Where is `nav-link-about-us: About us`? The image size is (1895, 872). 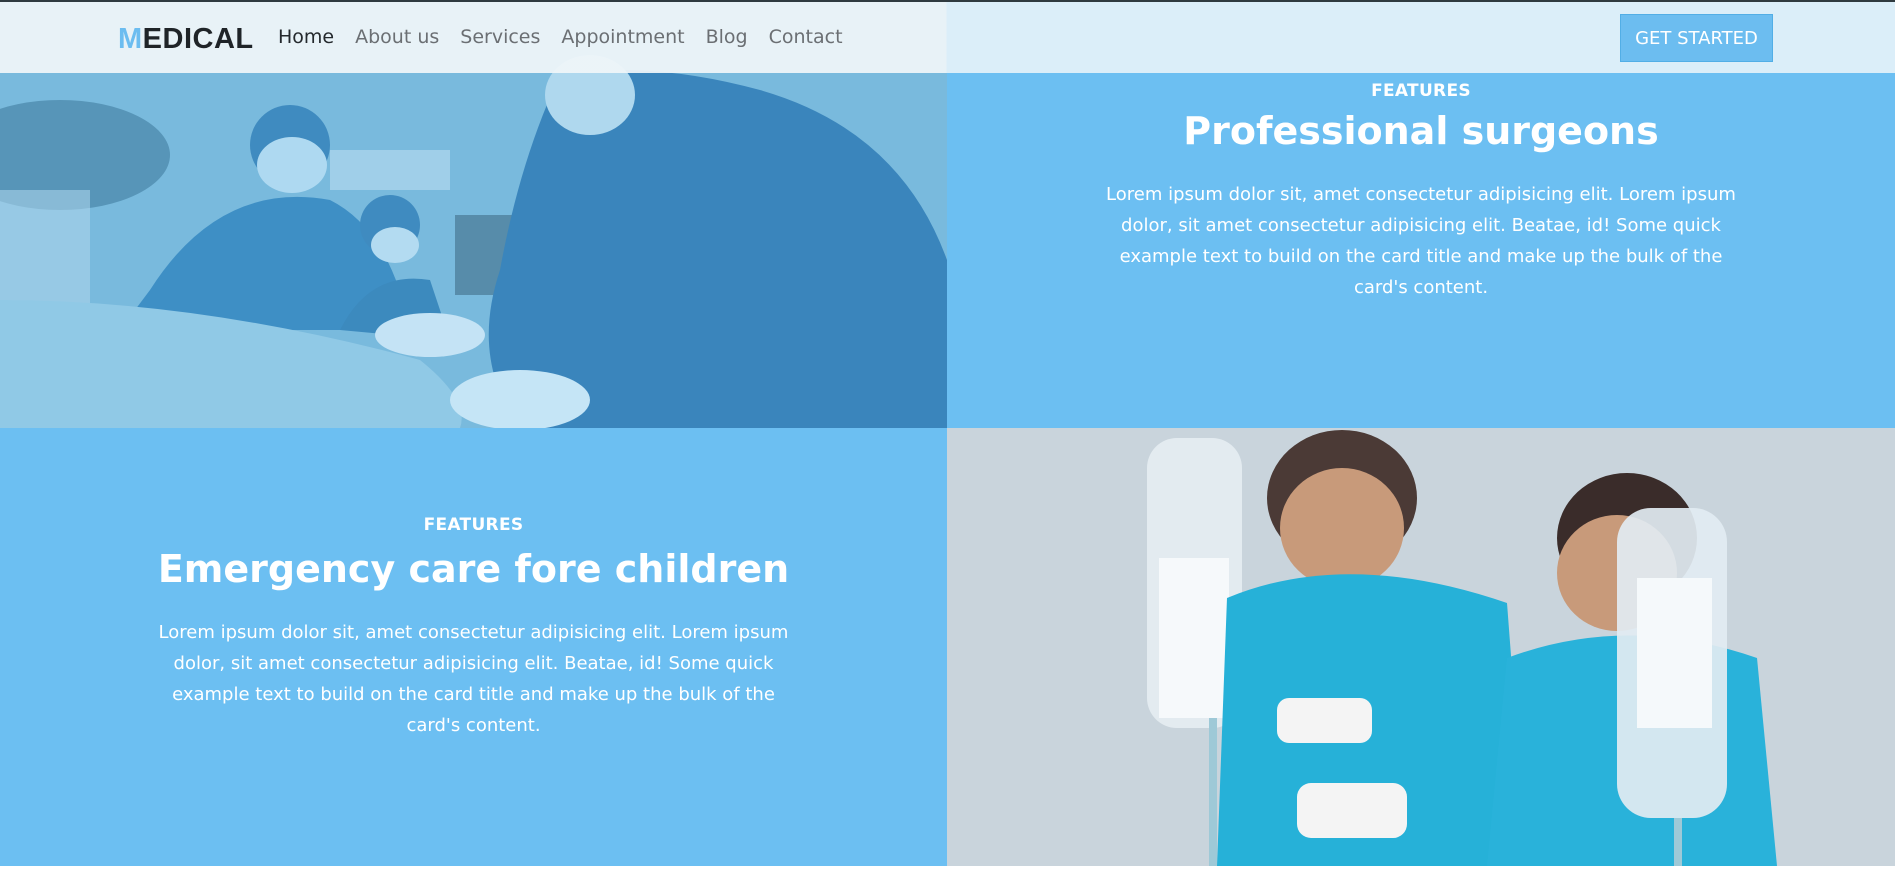
nav-link-about-us: About us is located at coordinates (397, 37).